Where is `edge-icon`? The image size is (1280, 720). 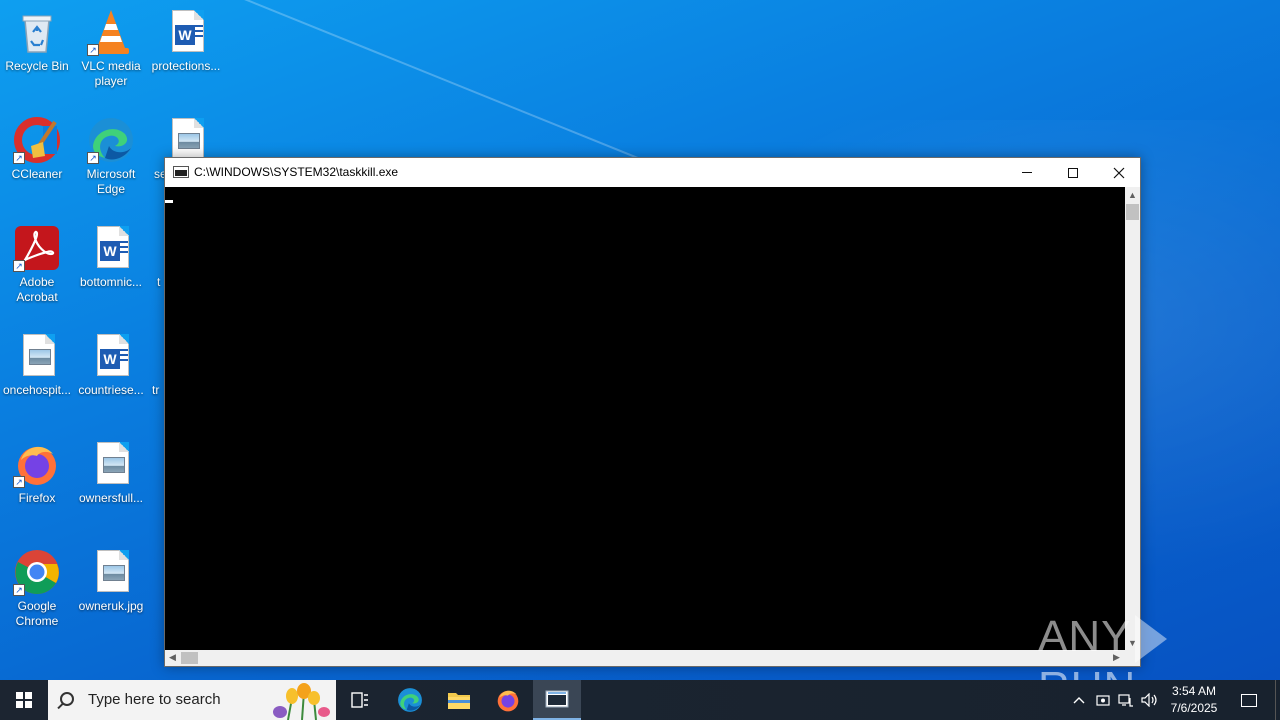
edge-icon is located at coordinates (410, 700).